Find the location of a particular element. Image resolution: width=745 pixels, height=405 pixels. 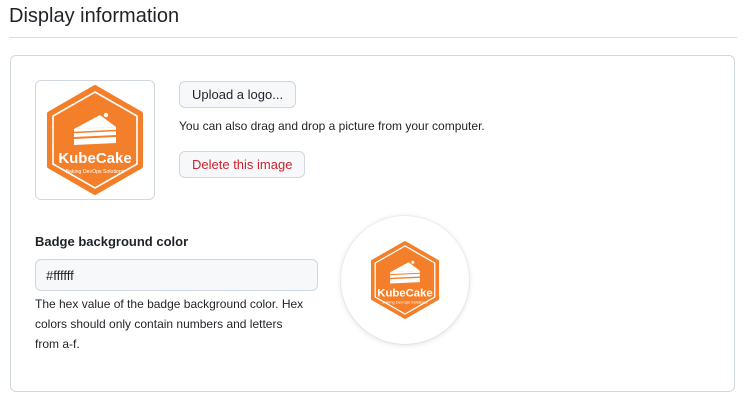

badge-brand-name: KubeCake is located at coordinates (404, 293).